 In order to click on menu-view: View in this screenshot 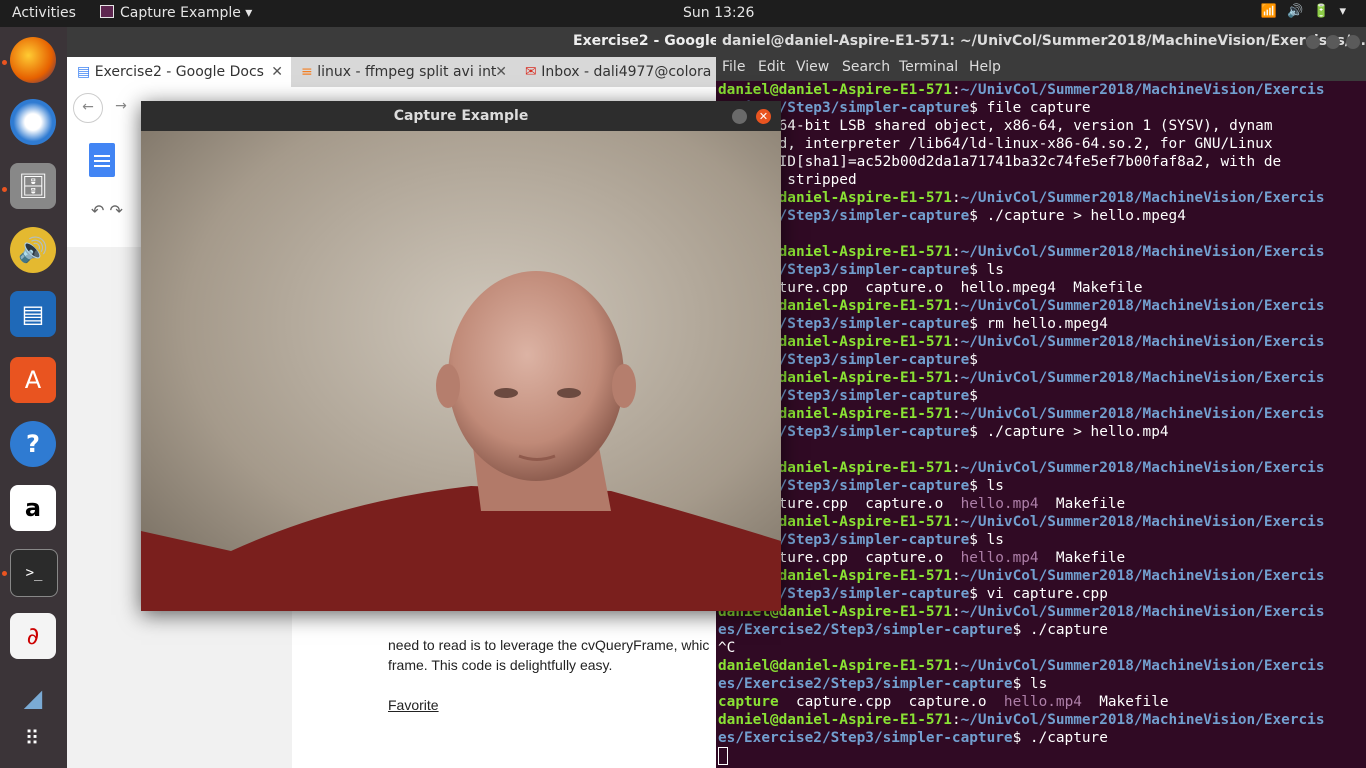, I will do `click(812, 67)`.